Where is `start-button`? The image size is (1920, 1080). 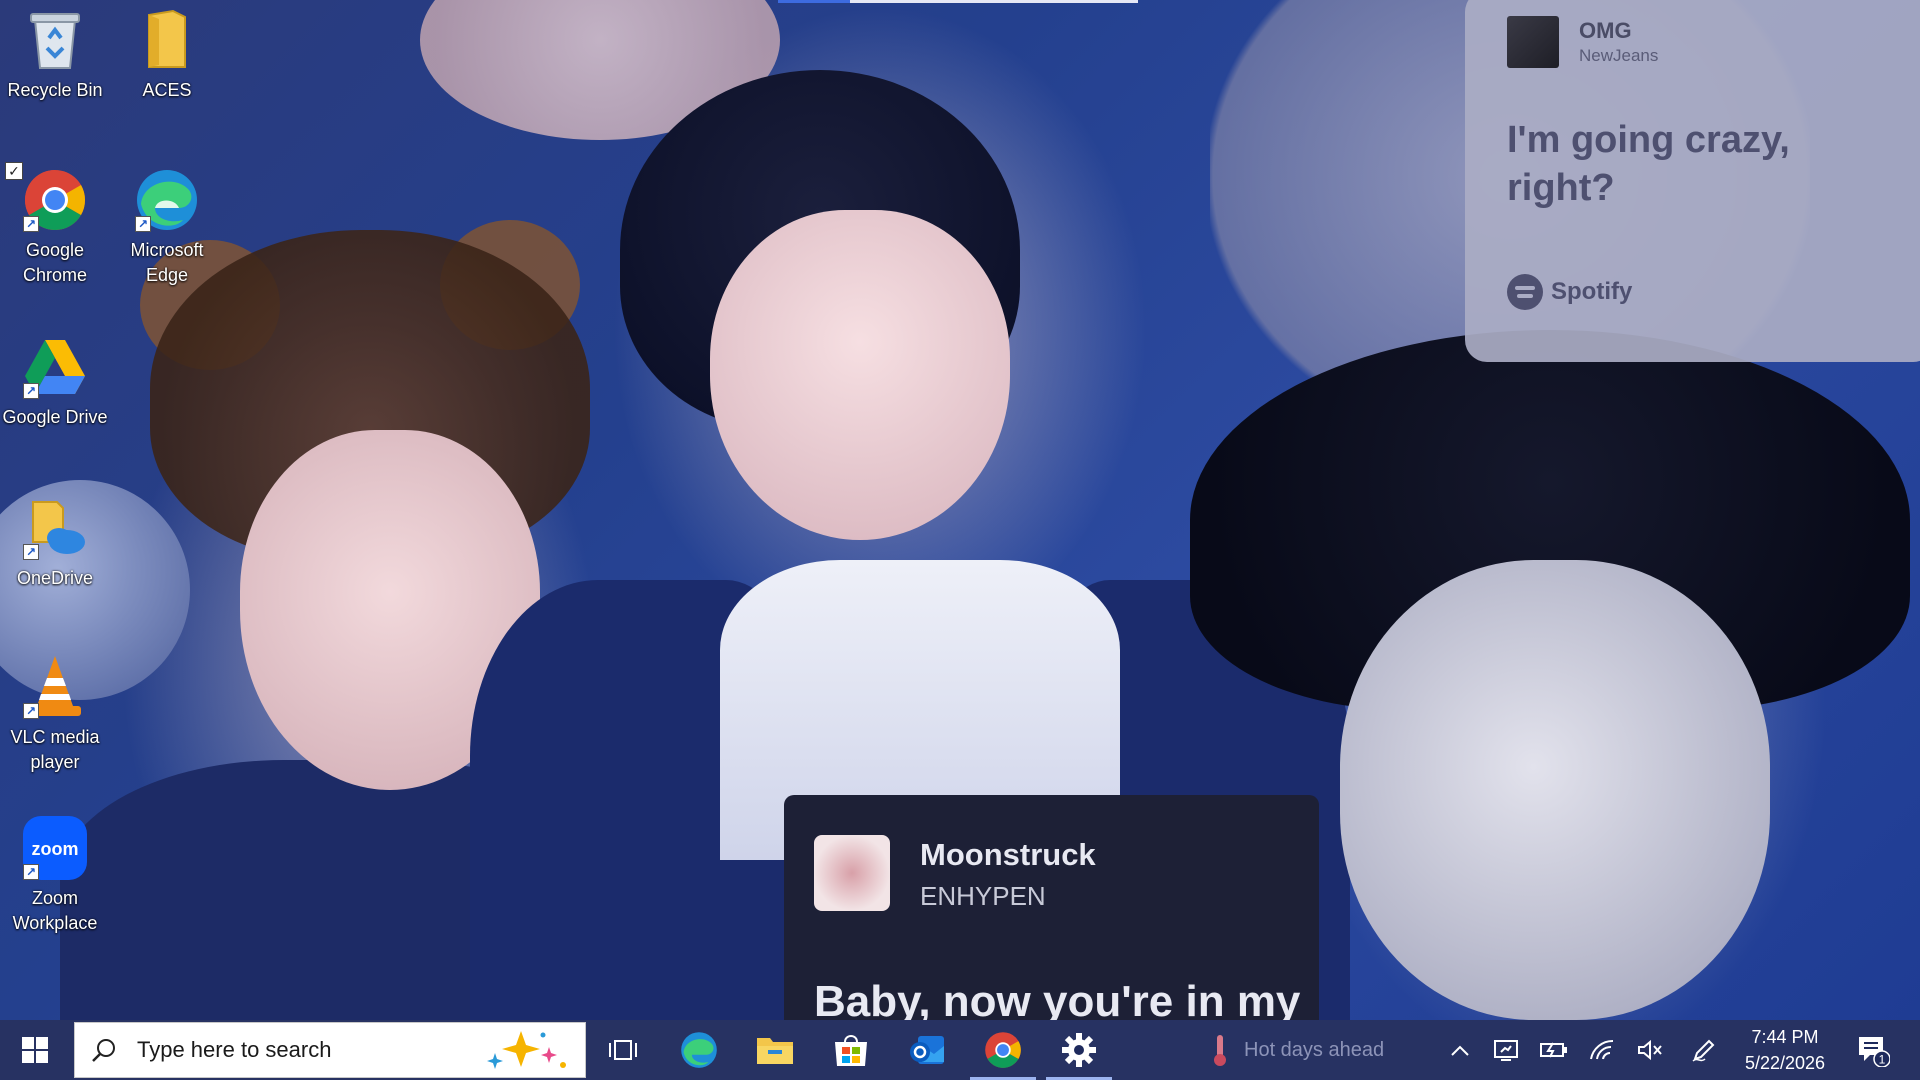
start-button is located at coordinates (35, 1050).